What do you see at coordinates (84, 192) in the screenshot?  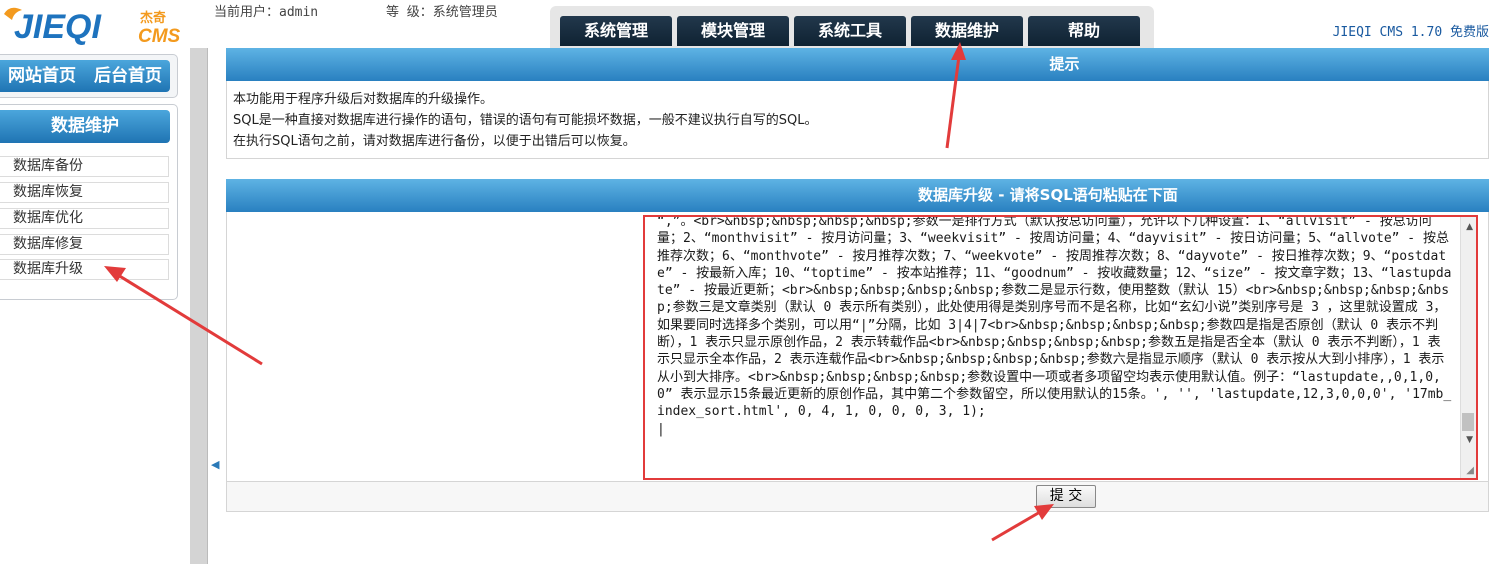 I see `sidebar-item-db-restore: 数据库恢复` at bounding box center [84, 192].